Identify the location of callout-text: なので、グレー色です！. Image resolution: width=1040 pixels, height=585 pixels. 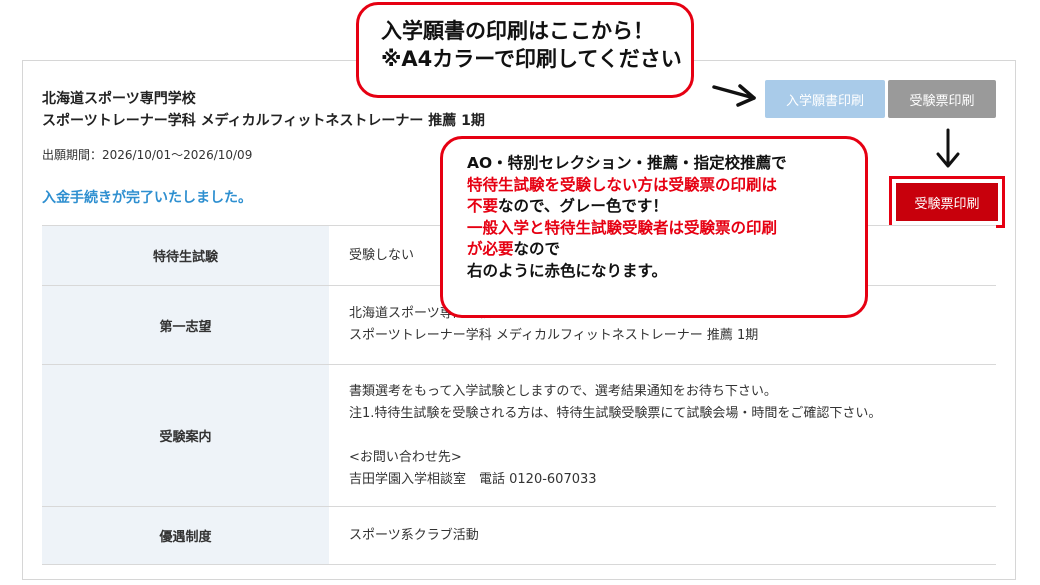
(583, 206).